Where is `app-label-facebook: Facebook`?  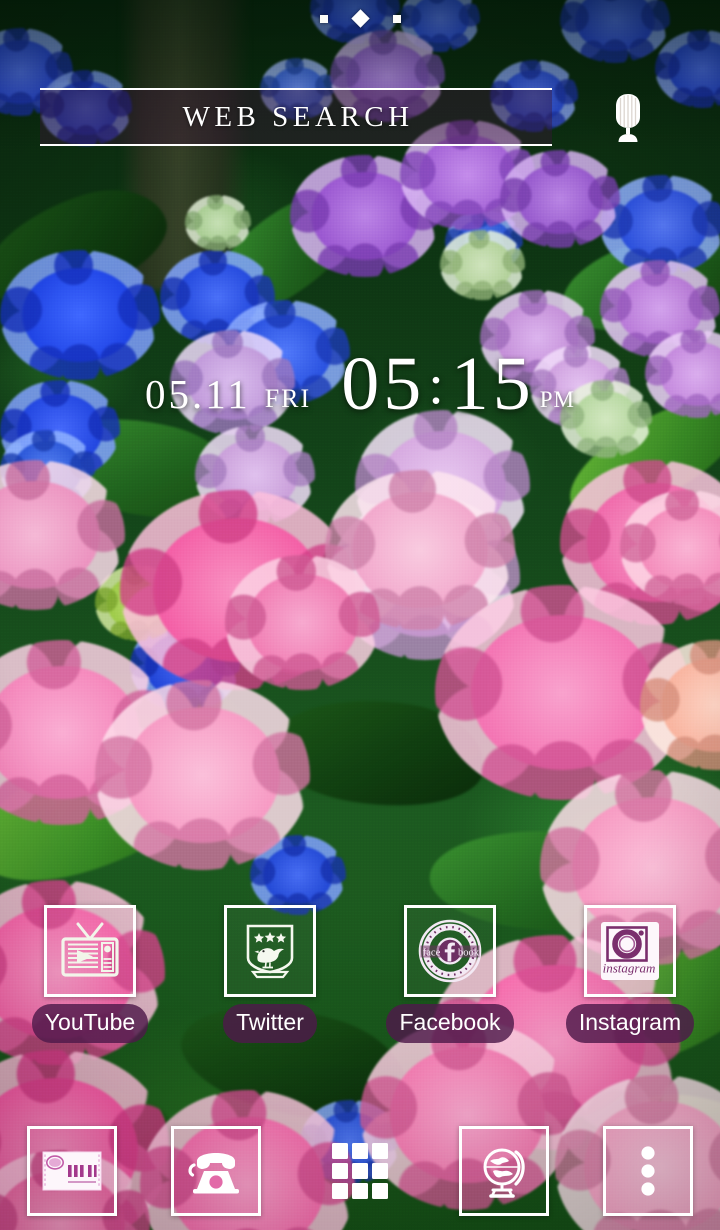 app-label-facebook: Facebook is located at coordinates (450, 1023).